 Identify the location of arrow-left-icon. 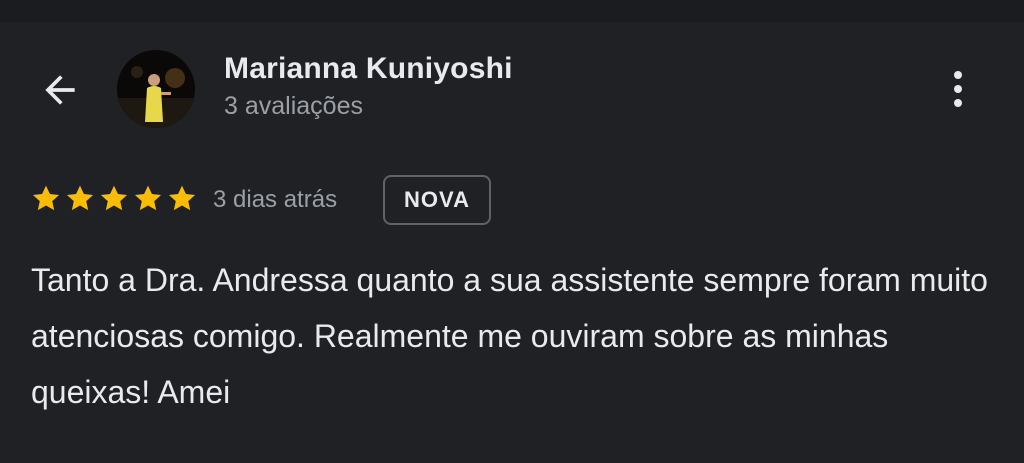
(60, 90).